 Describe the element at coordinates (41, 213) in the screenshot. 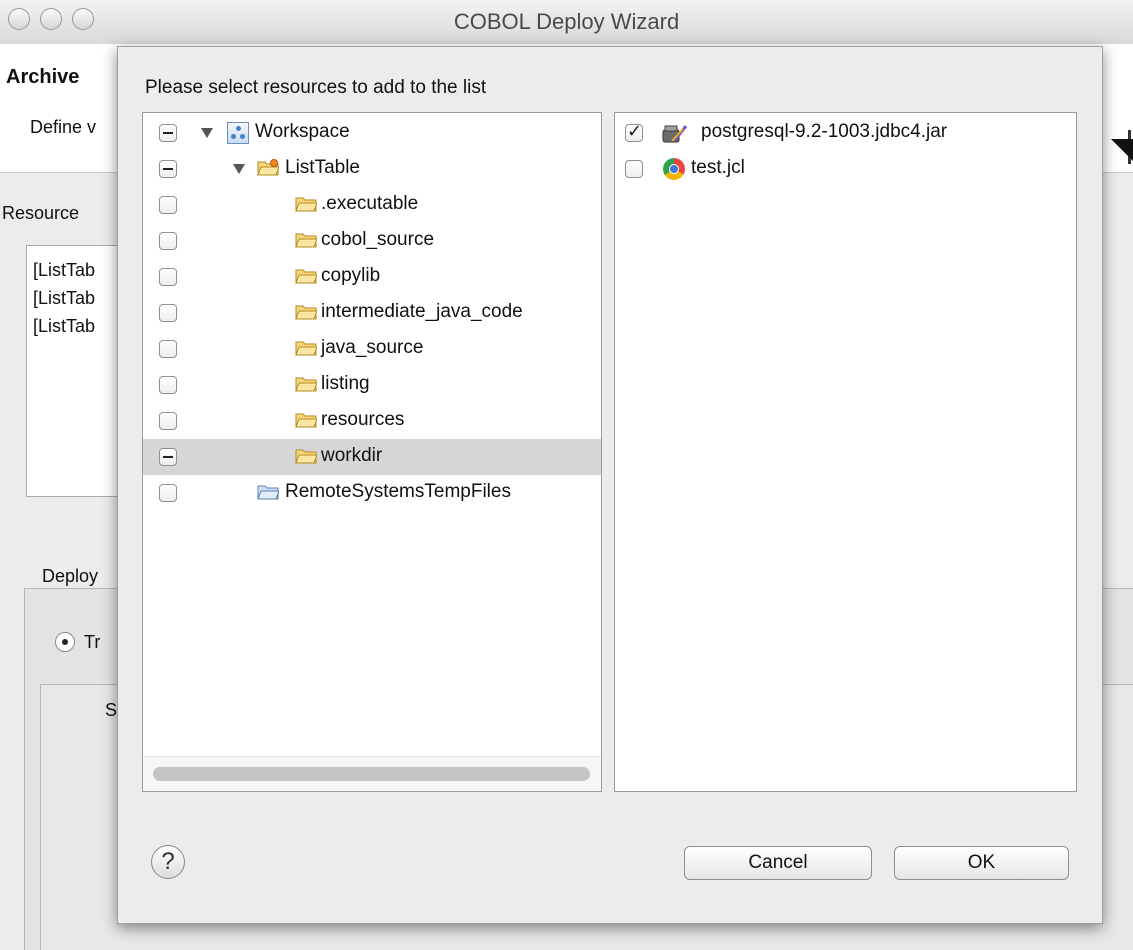

I see `resources-label: Resource` at that location.